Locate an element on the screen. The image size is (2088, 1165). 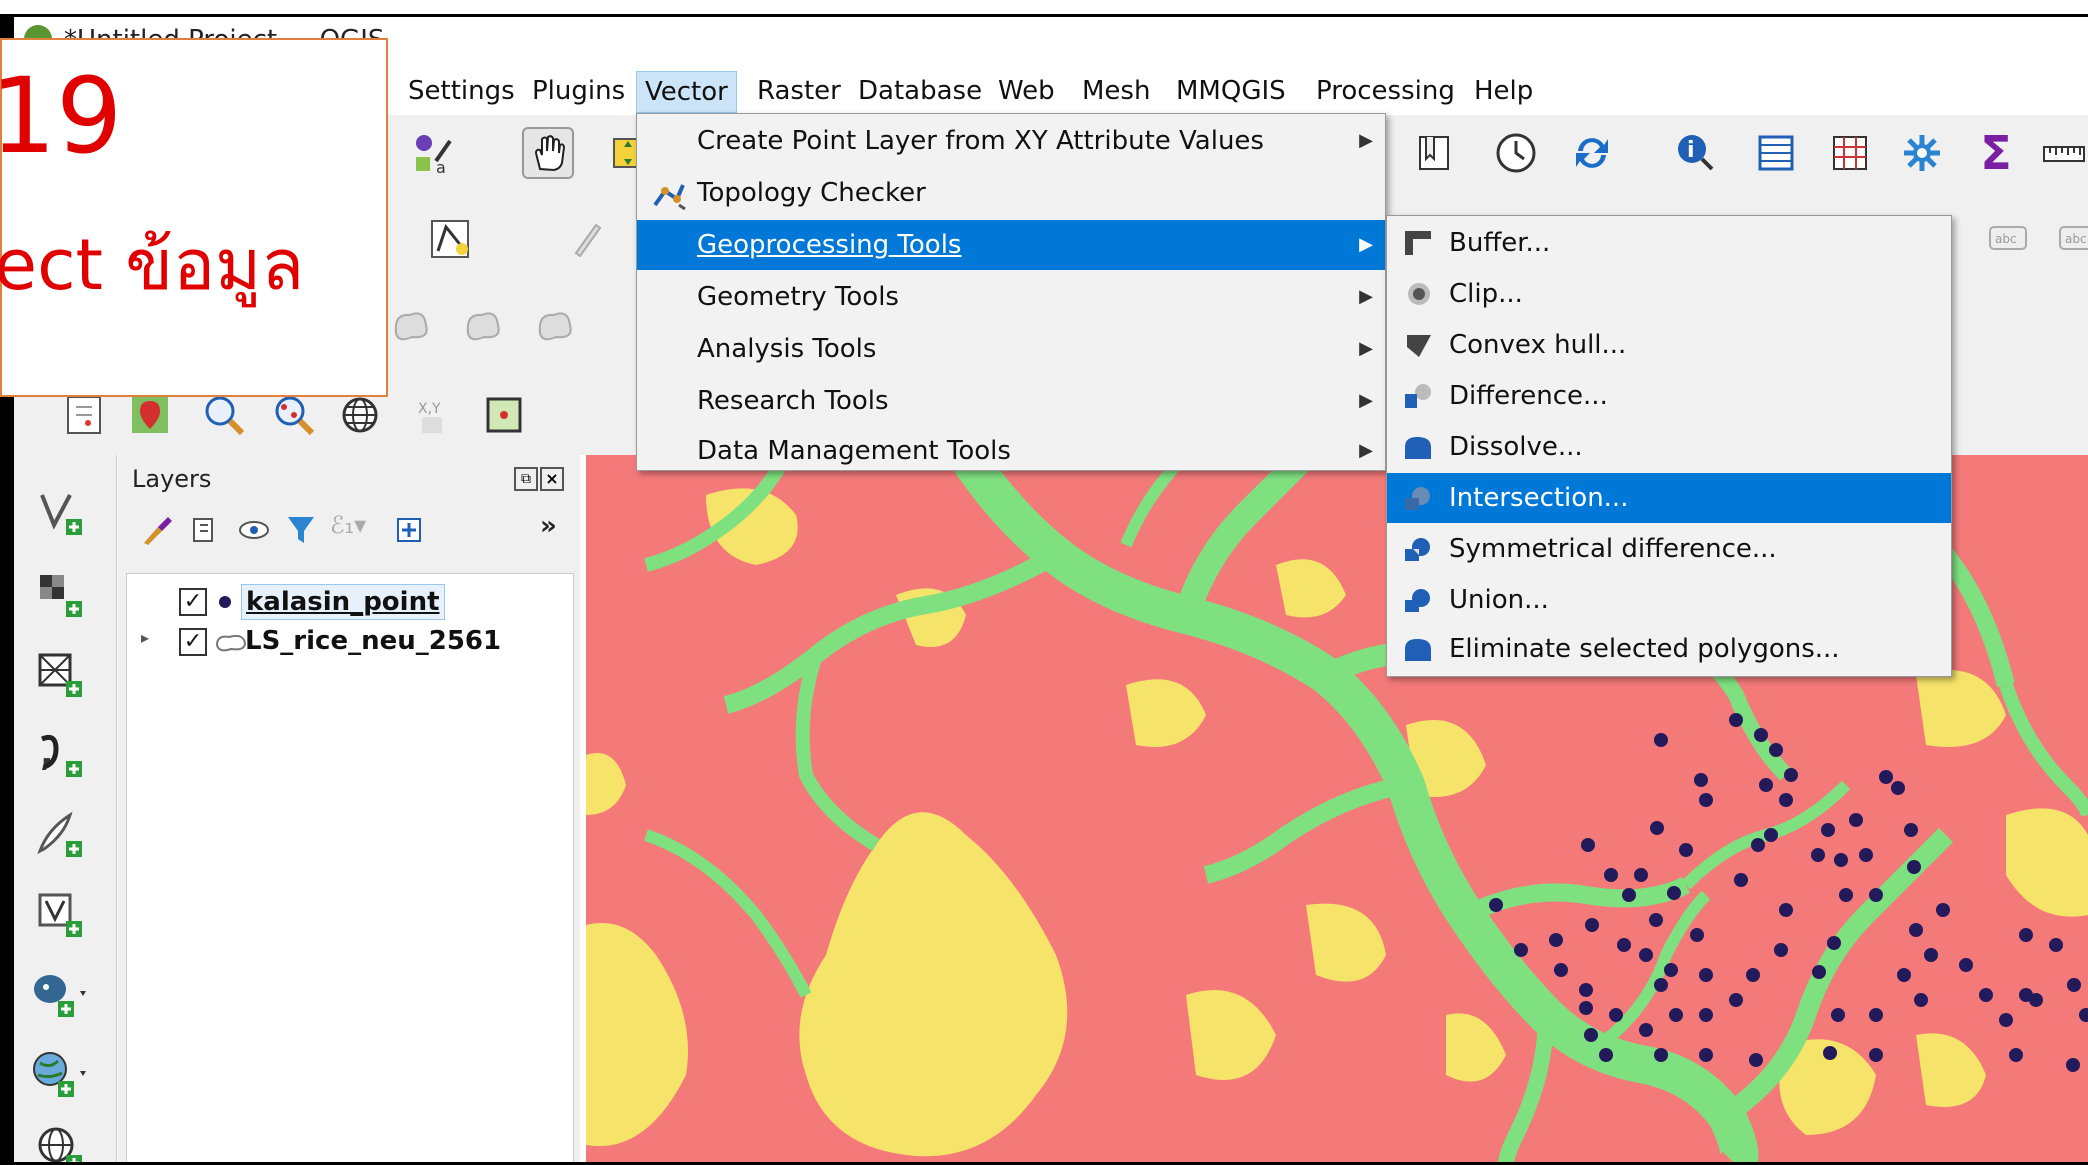
layers-toolbar: ℰ₁▾ » is located at coordinates (350, 530).